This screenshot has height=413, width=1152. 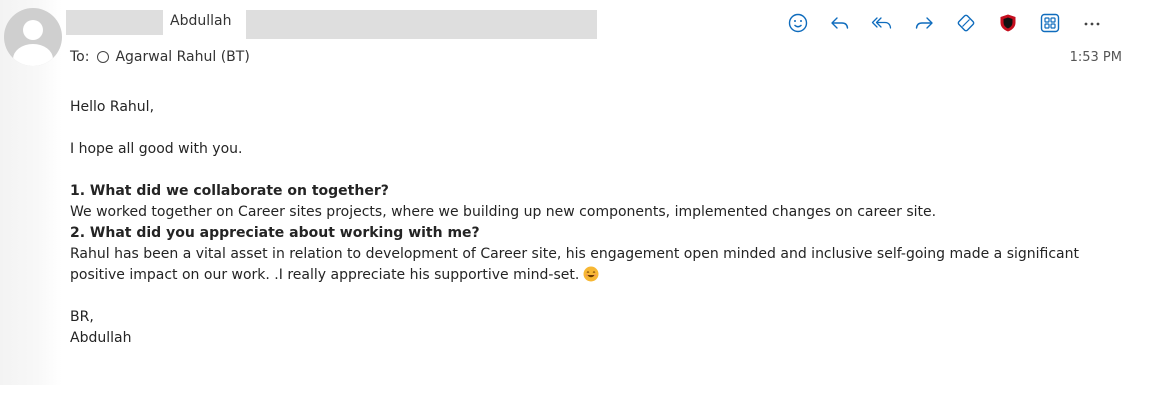 I want to click on avatar-head-shape, so click(x=33, y=30).